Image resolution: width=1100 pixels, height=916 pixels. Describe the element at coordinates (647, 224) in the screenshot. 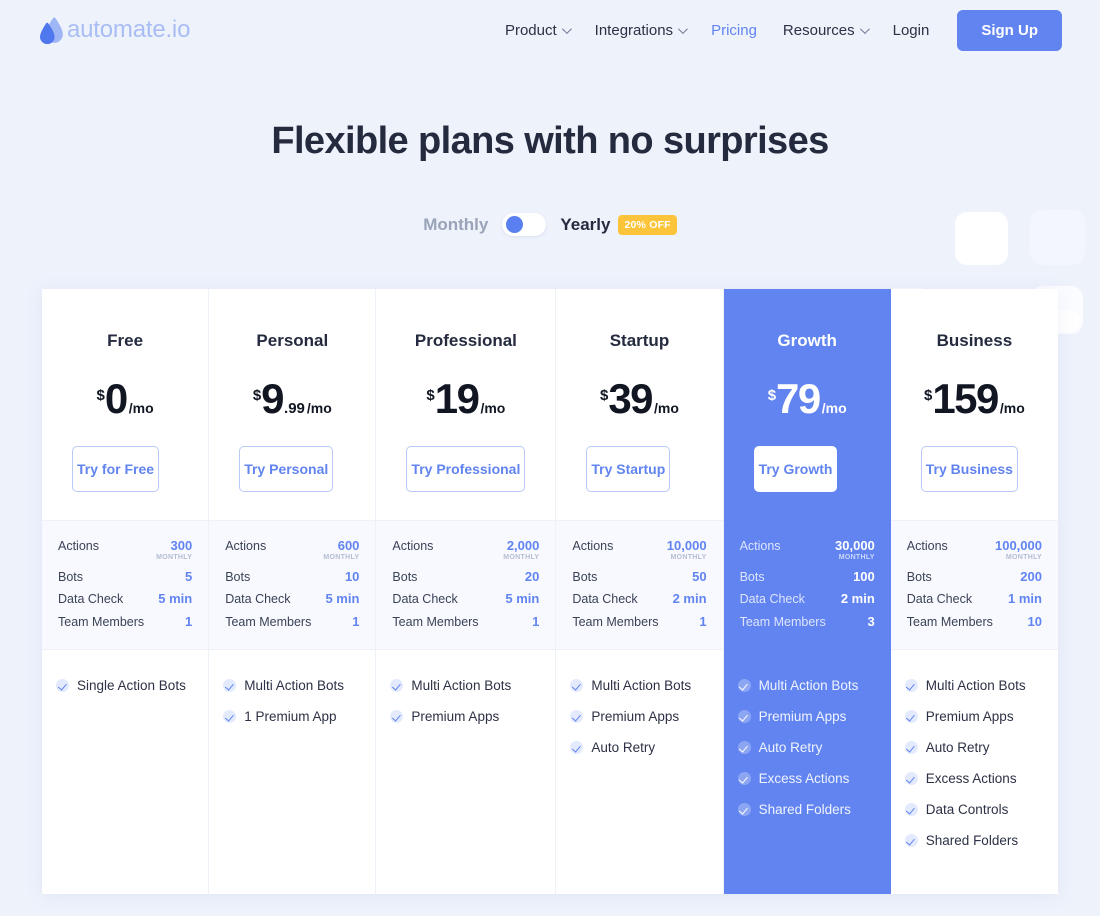

I see `discount-badge: 20% OFF` at that location.